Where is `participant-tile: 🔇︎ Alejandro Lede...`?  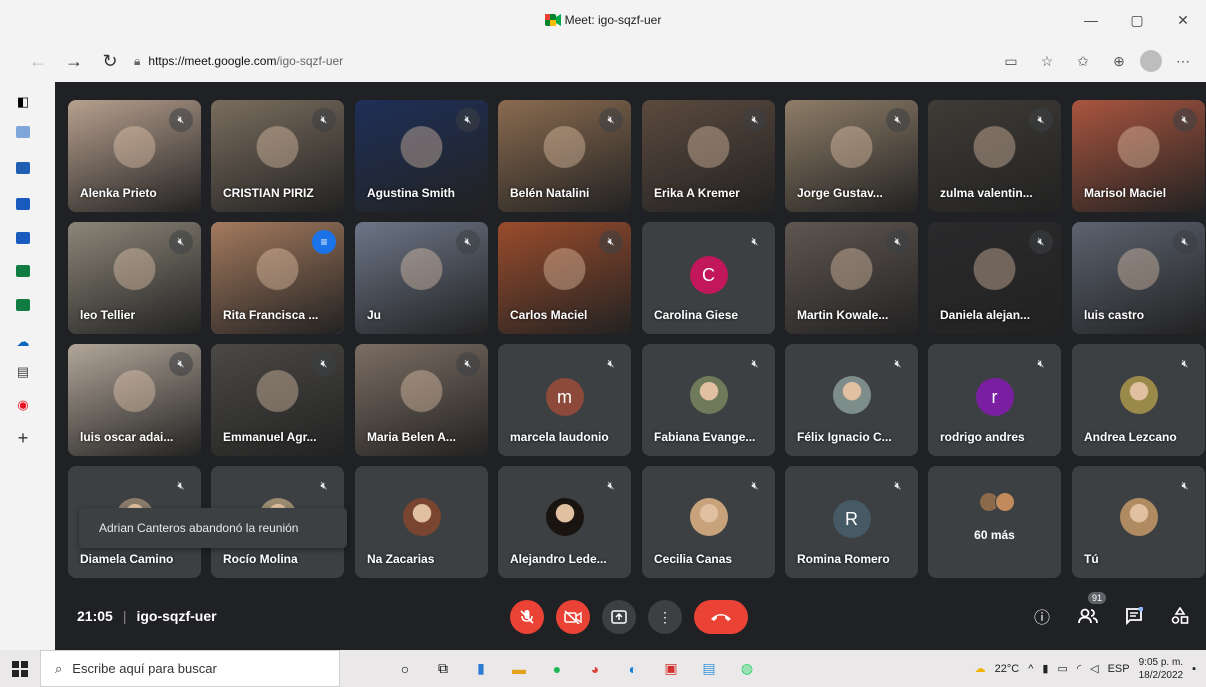 participant-tile: 🔇︎ Alejandro Lede... is located at coordinates (564, 522).